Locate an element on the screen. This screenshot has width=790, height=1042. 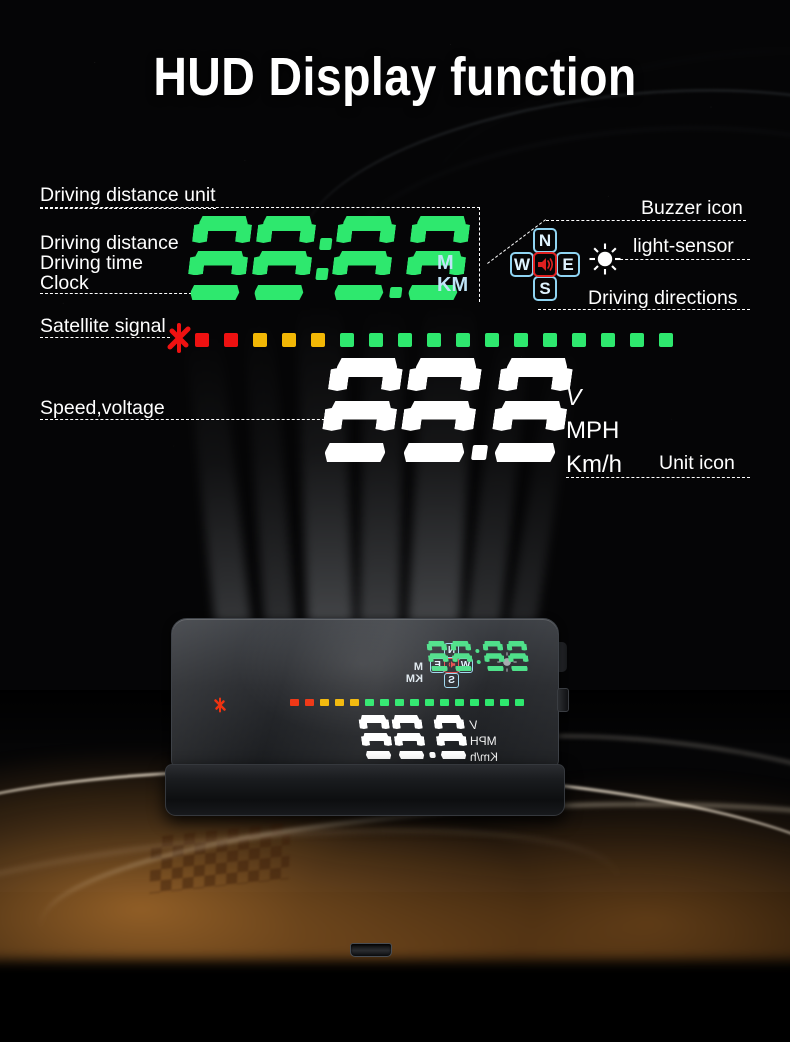
compass-north: N is located at coordinates (545, 240).